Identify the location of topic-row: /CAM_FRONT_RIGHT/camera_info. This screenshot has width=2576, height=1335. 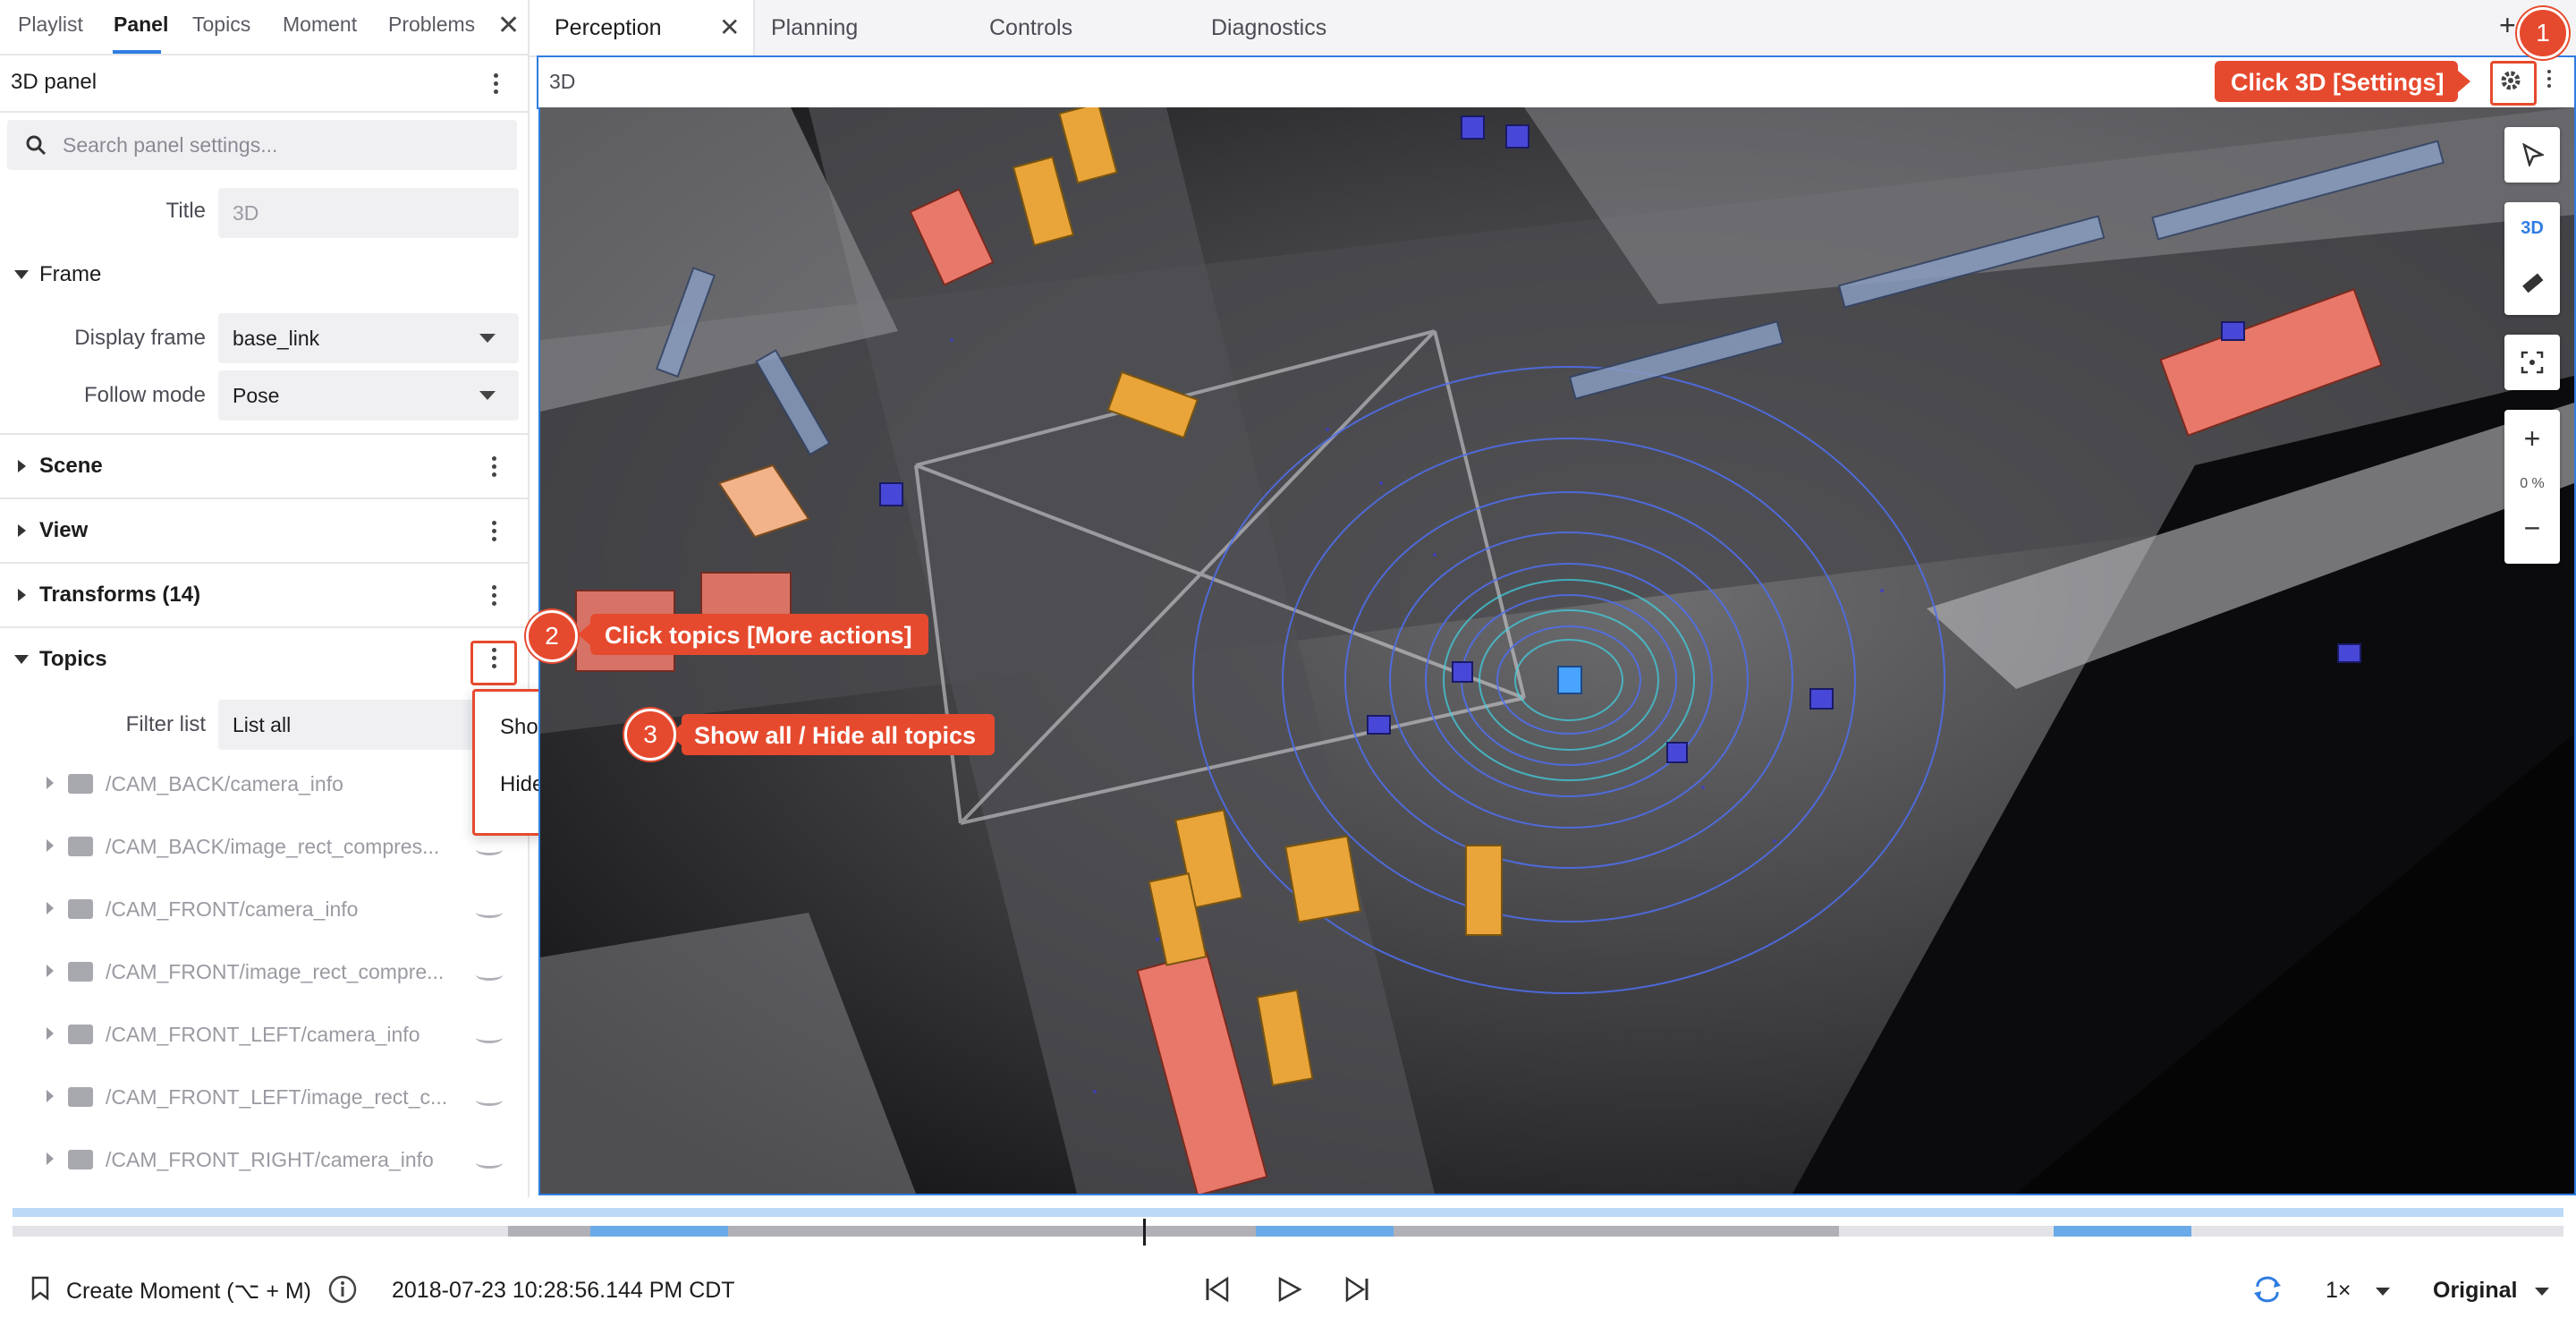
(264, 1161).